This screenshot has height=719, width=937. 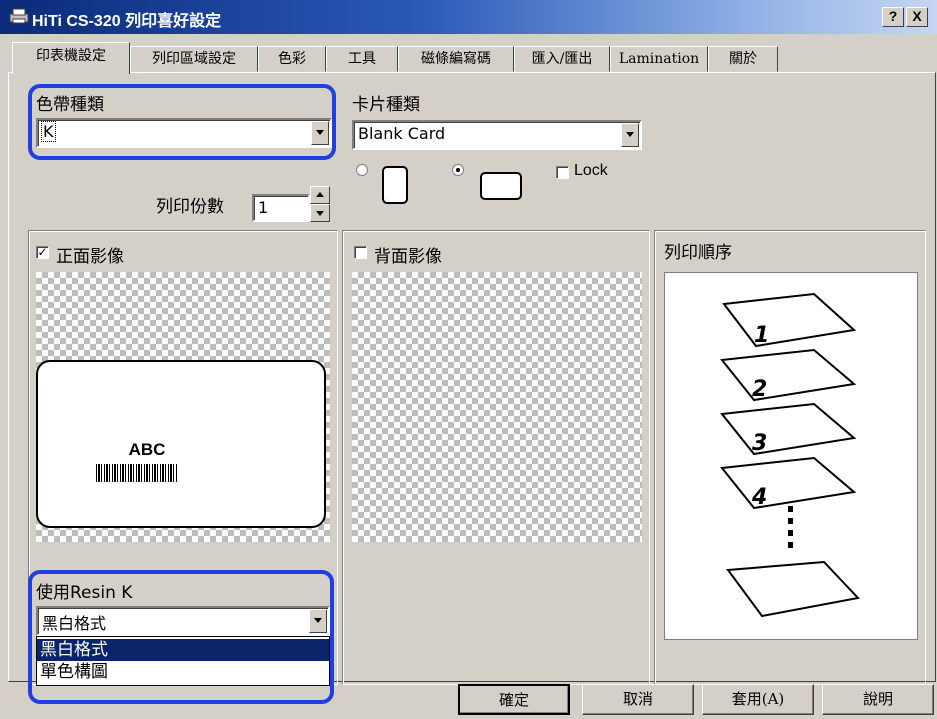 I want to click on printer-icon, so click(x=19, y=16).